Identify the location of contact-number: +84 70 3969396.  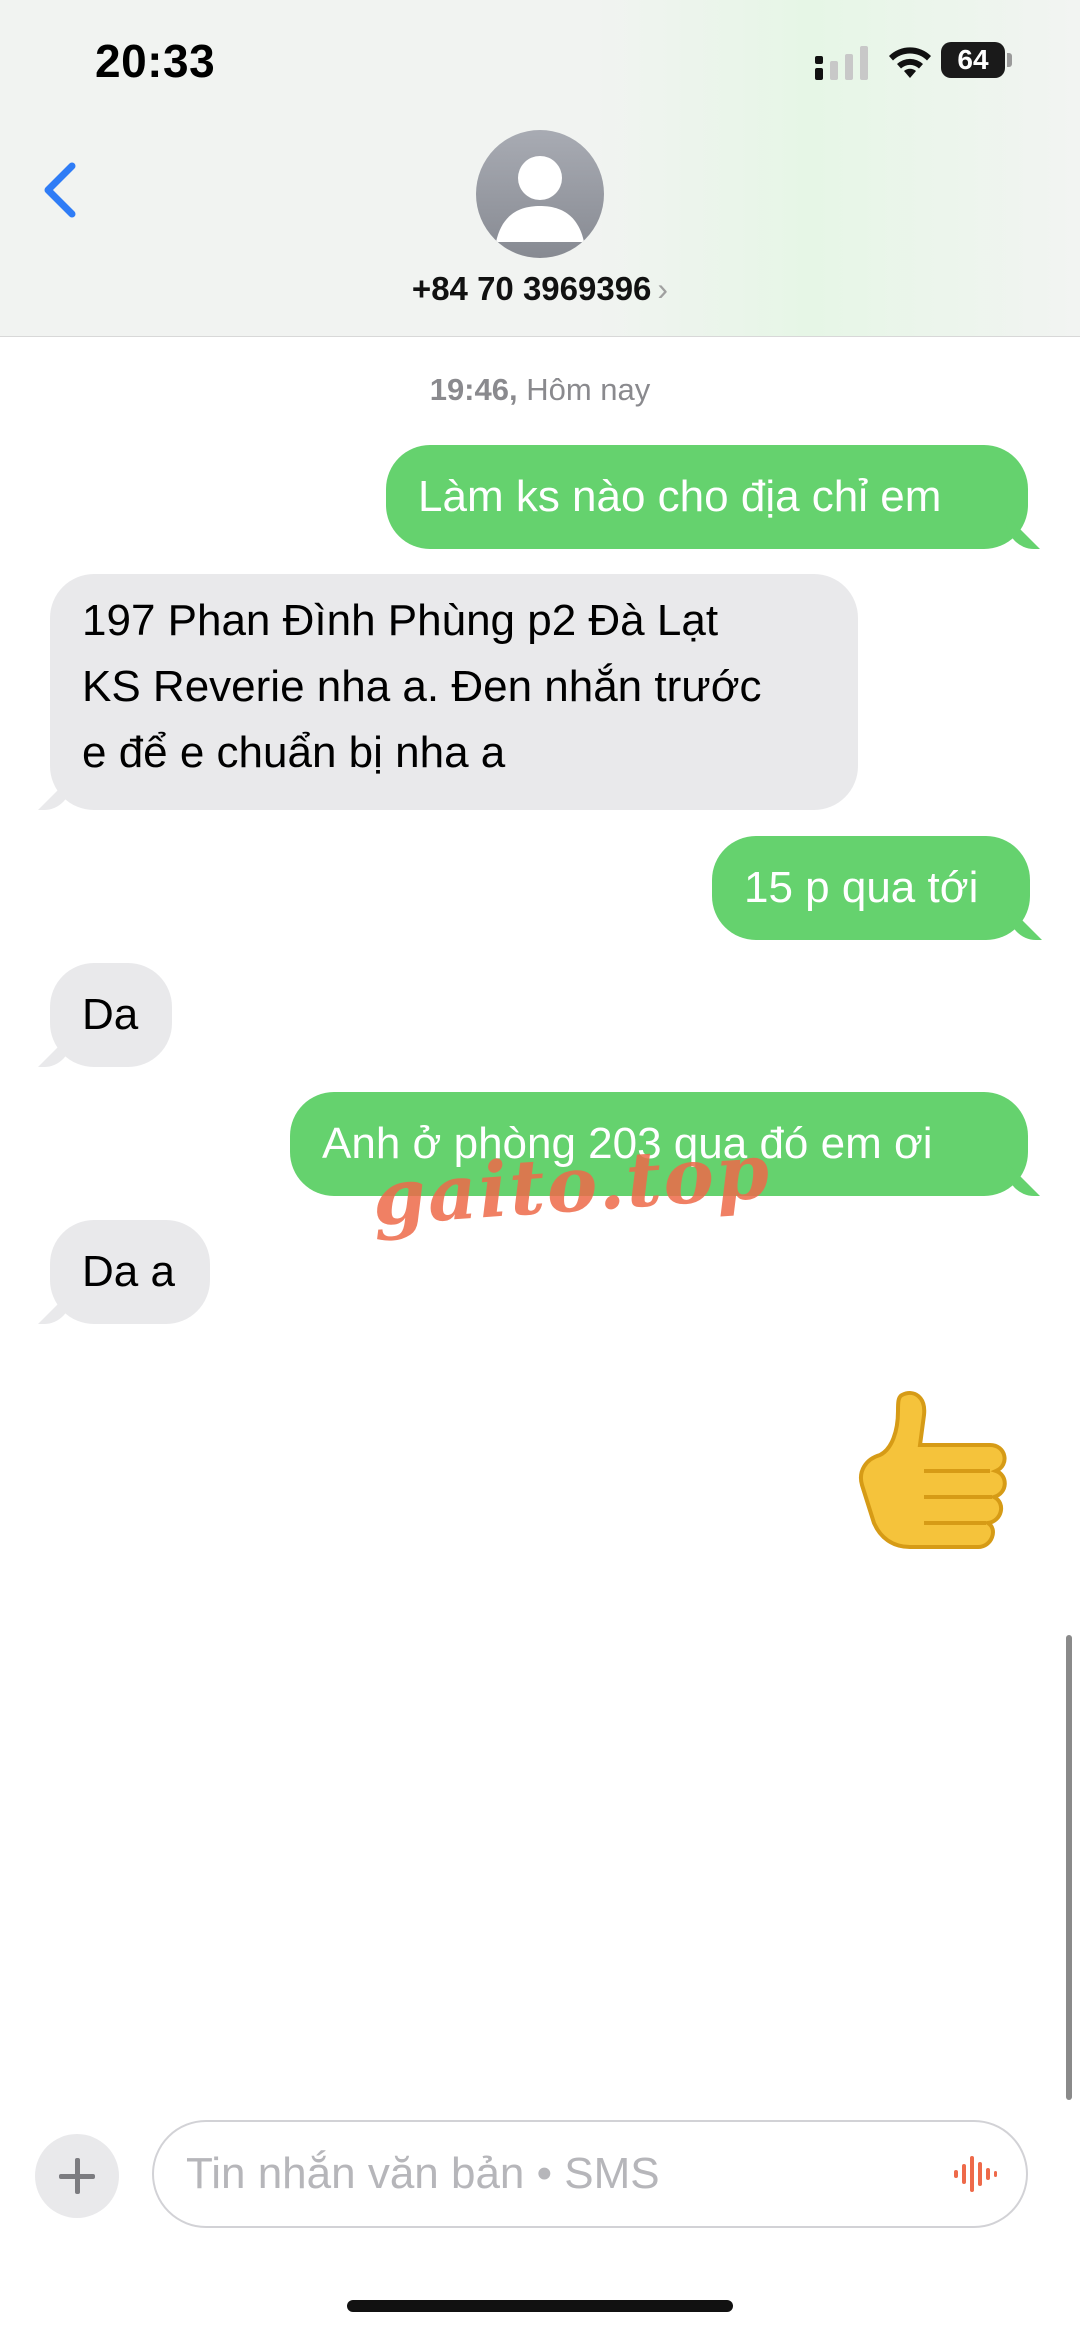
(531, 288).